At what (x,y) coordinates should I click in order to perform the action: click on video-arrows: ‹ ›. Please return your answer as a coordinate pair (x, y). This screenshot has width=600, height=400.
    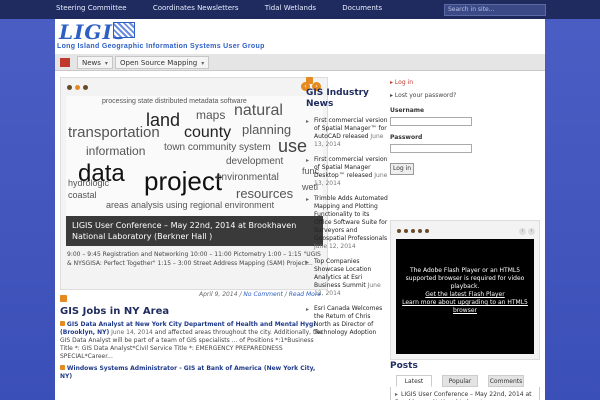
    Looking at the image, I should click on (526, 230).